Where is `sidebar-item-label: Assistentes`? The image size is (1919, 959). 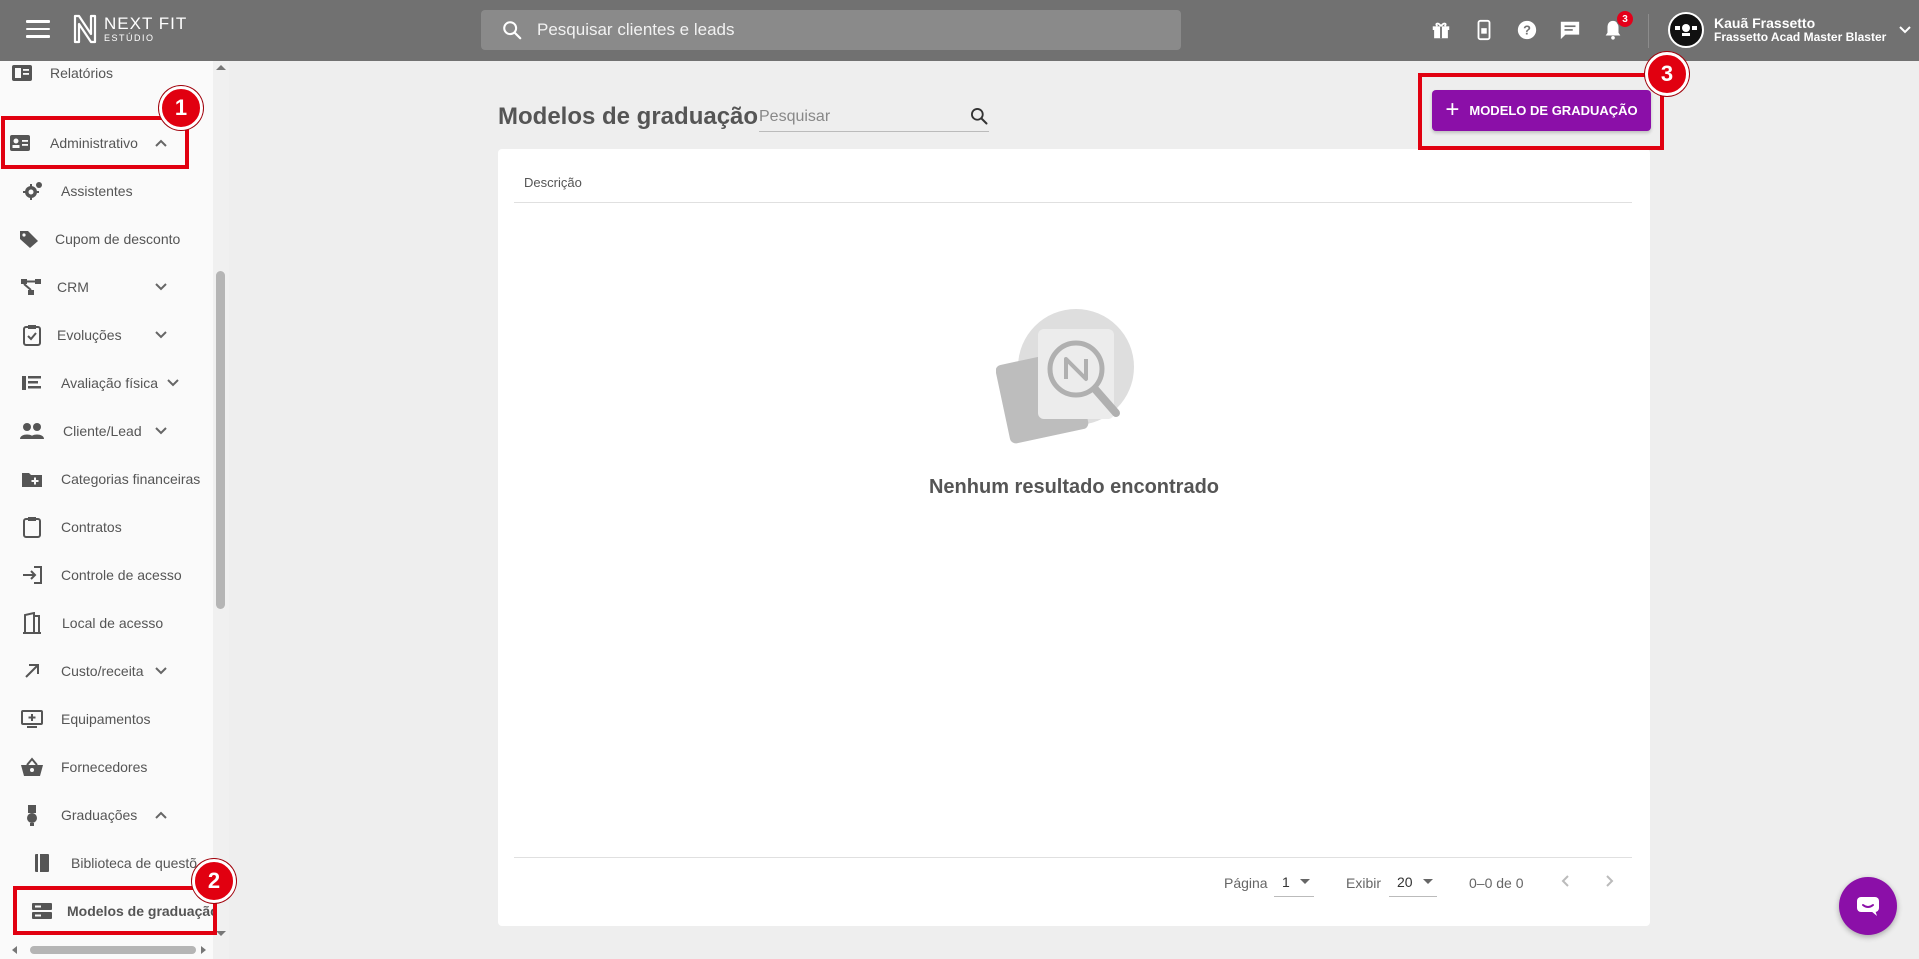
sidebar-item-label: Assistentes is located at coordinates (97, 191).